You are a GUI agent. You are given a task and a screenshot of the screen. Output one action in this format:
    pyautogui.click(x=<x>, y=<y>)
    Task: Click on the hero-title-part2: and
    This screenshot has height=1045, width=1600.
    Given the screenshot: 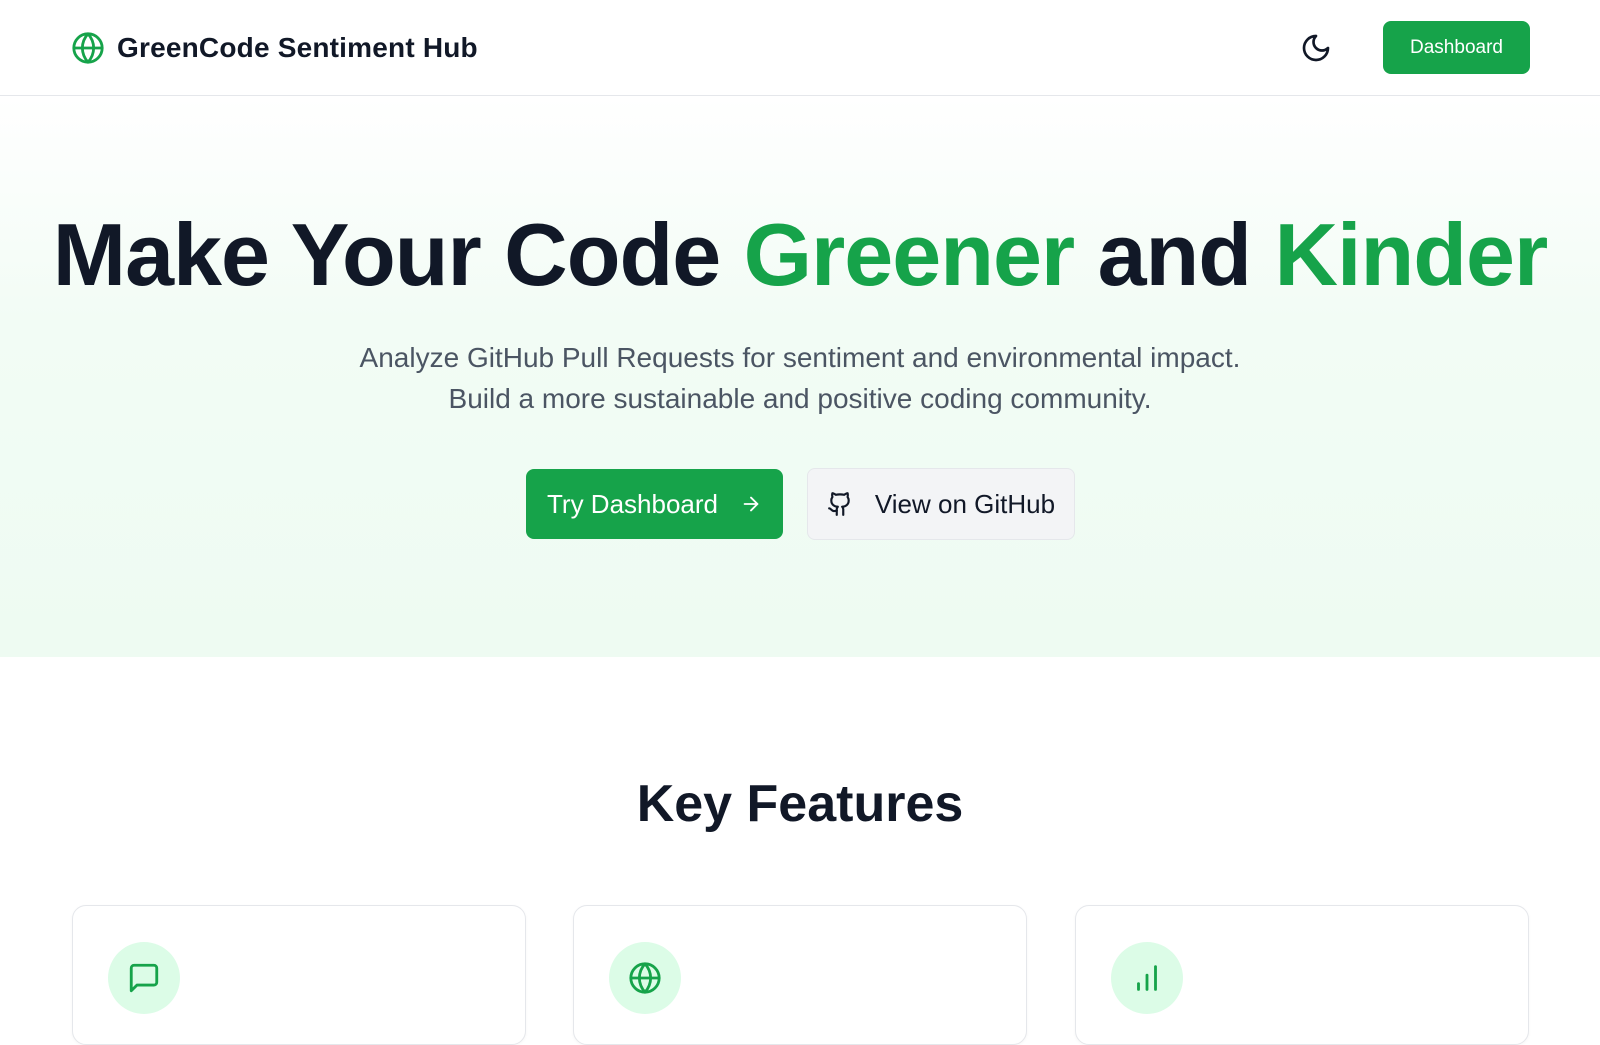 What is the action you would take?
    pyautogui.click(x=1174, y=254)
    